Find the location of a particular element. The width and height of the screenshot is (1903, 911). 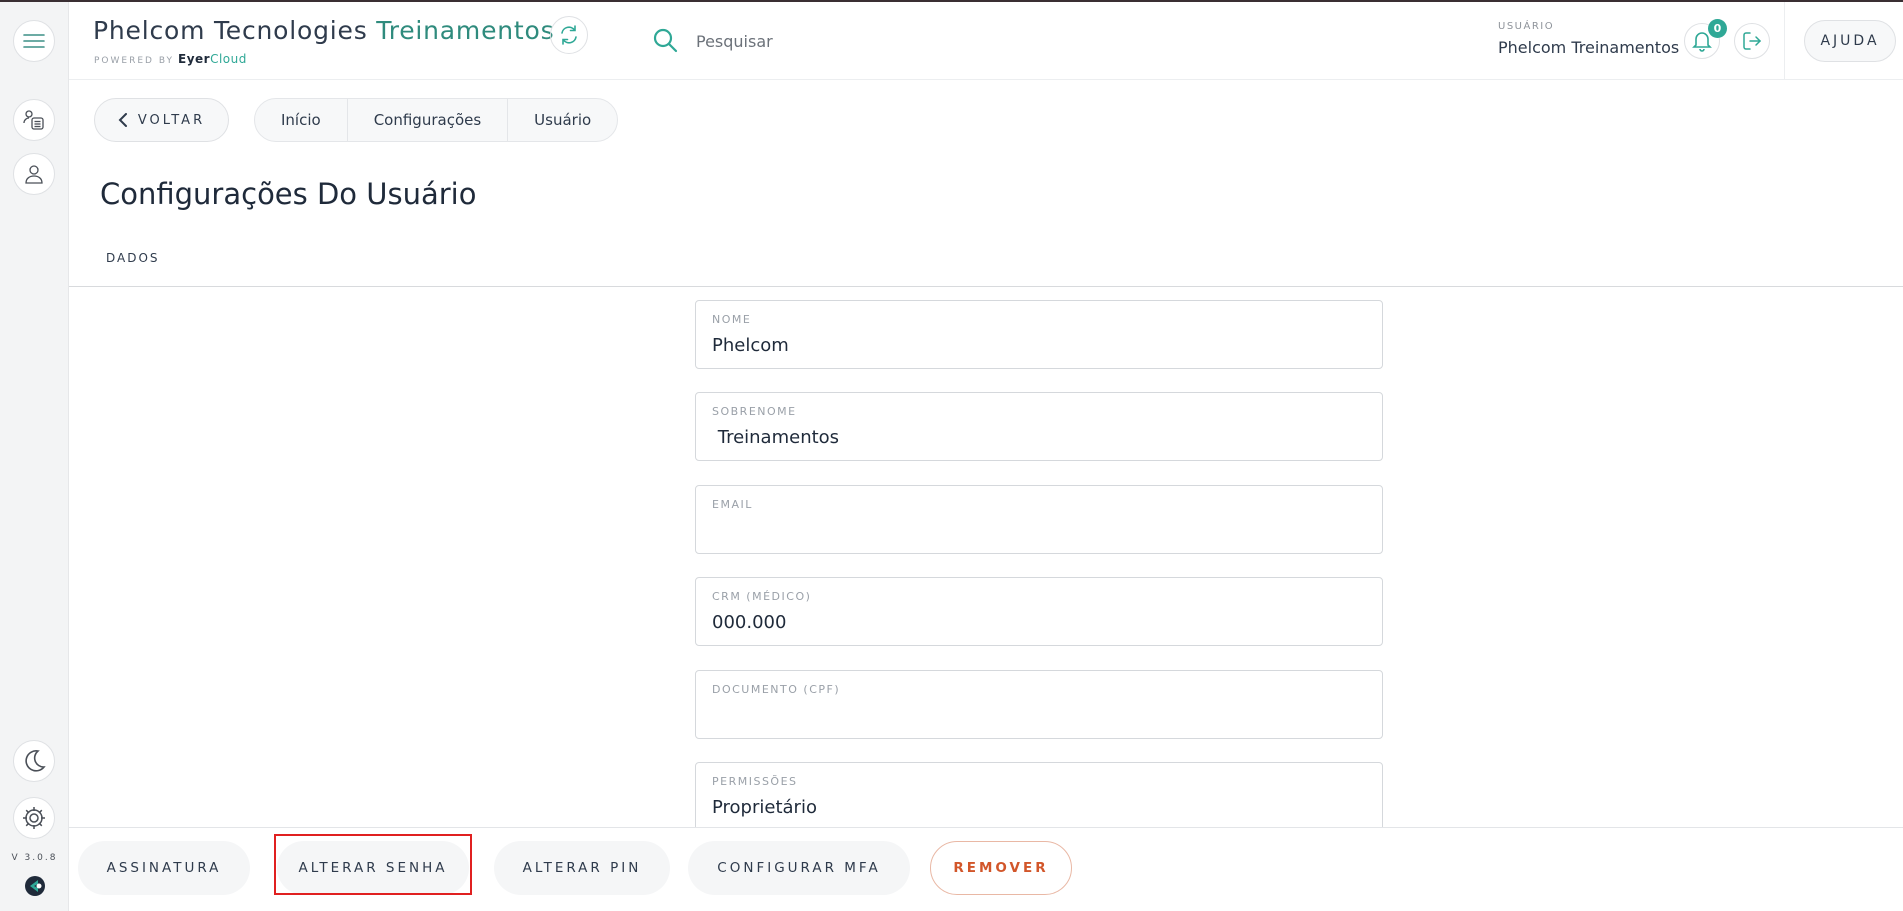

nome-label: NOME is located at coordinates (732, 319).